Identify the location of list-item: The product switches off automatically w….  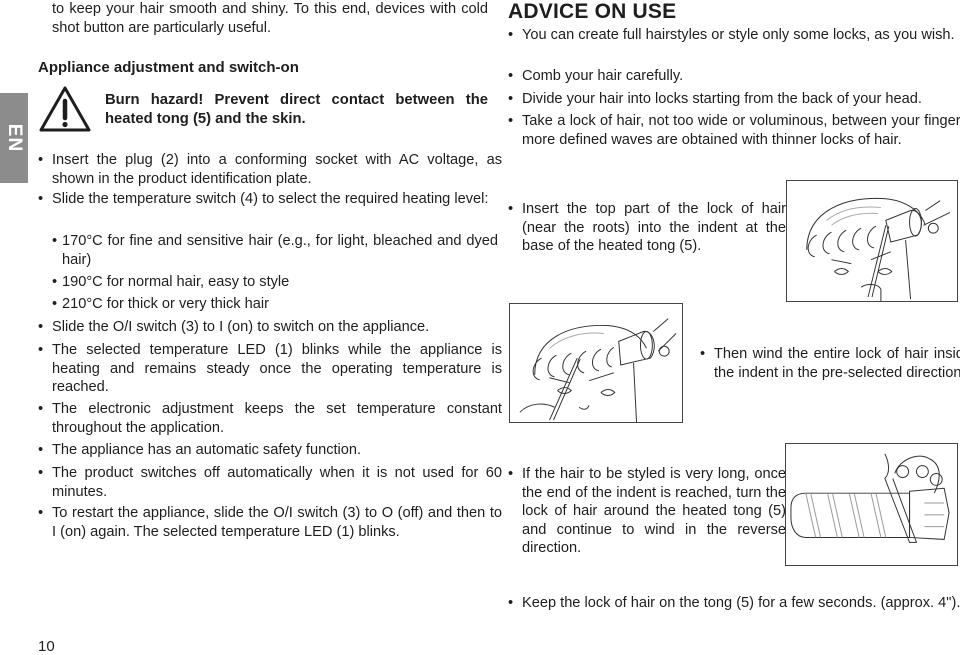
(270, 482).